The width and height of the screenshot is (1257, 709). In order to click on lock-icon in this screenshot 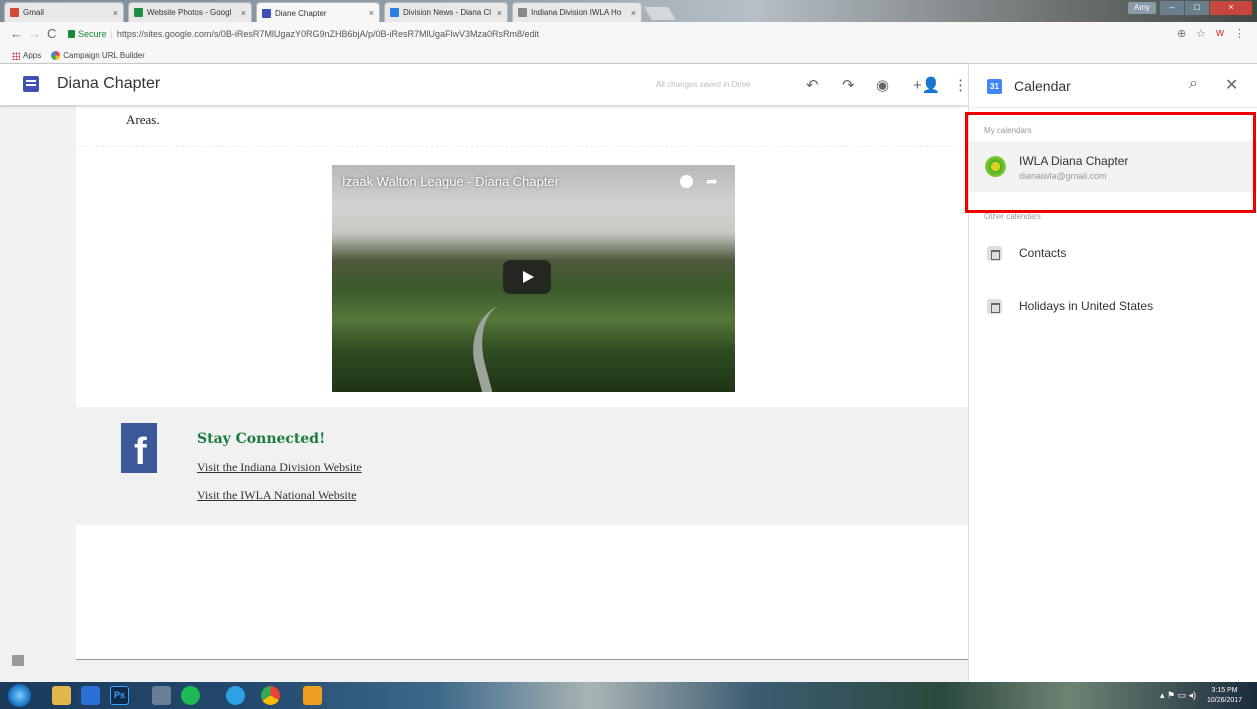, I will do `click(71, 34)`.